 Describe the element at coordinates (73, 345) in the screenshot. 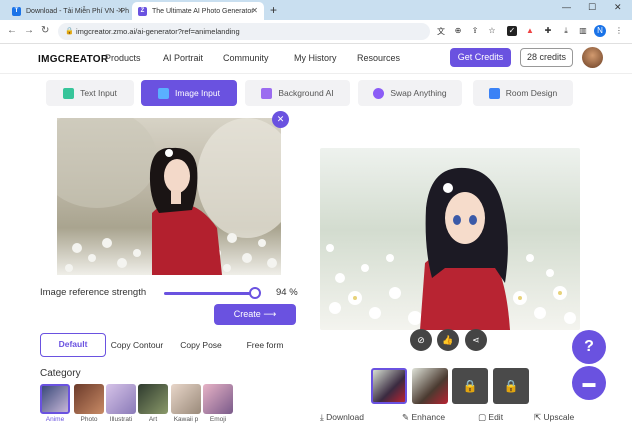

I see `style-tab-default: Default` at that location.